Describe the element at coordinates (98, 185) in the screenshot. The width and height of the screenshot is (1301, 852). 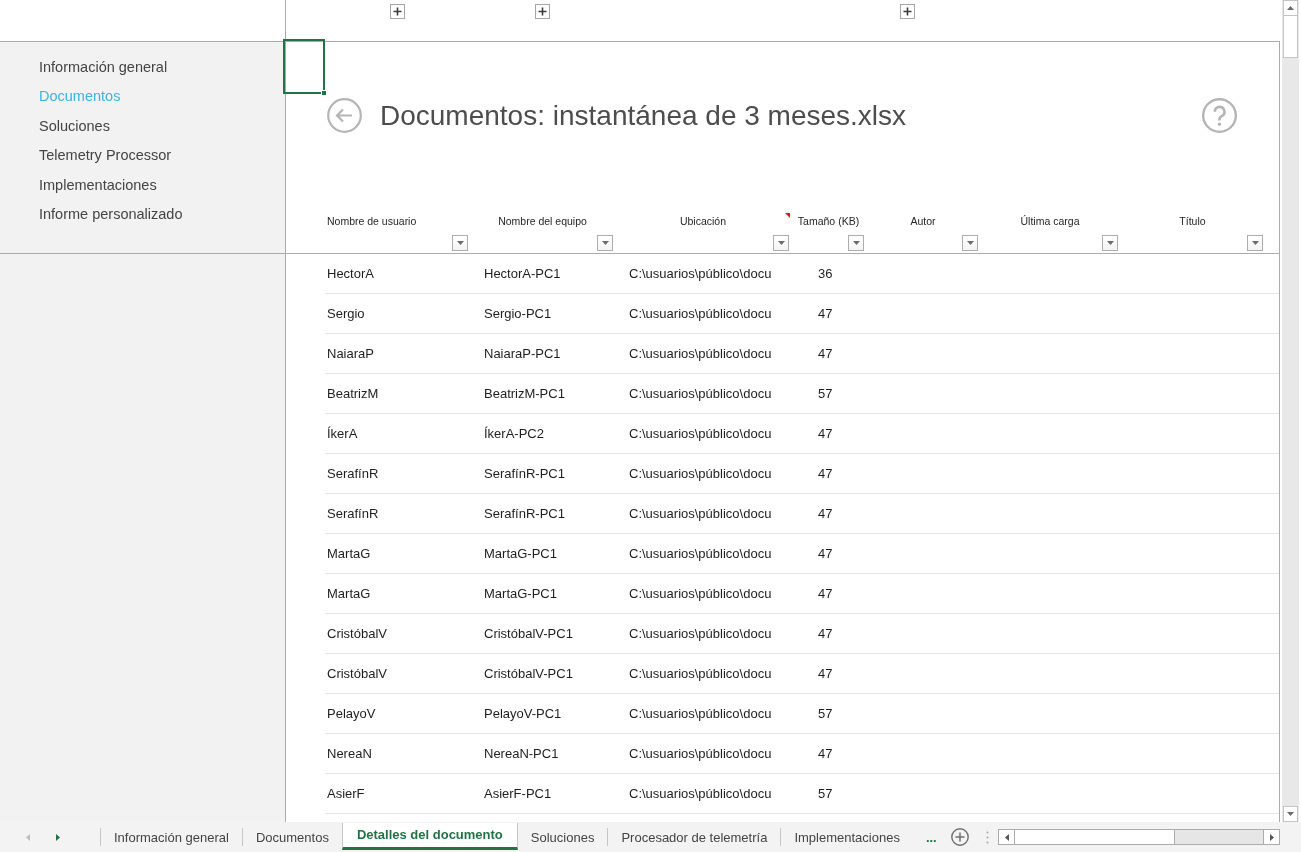
I see `sidebar-item: Implementaciones` at that location.